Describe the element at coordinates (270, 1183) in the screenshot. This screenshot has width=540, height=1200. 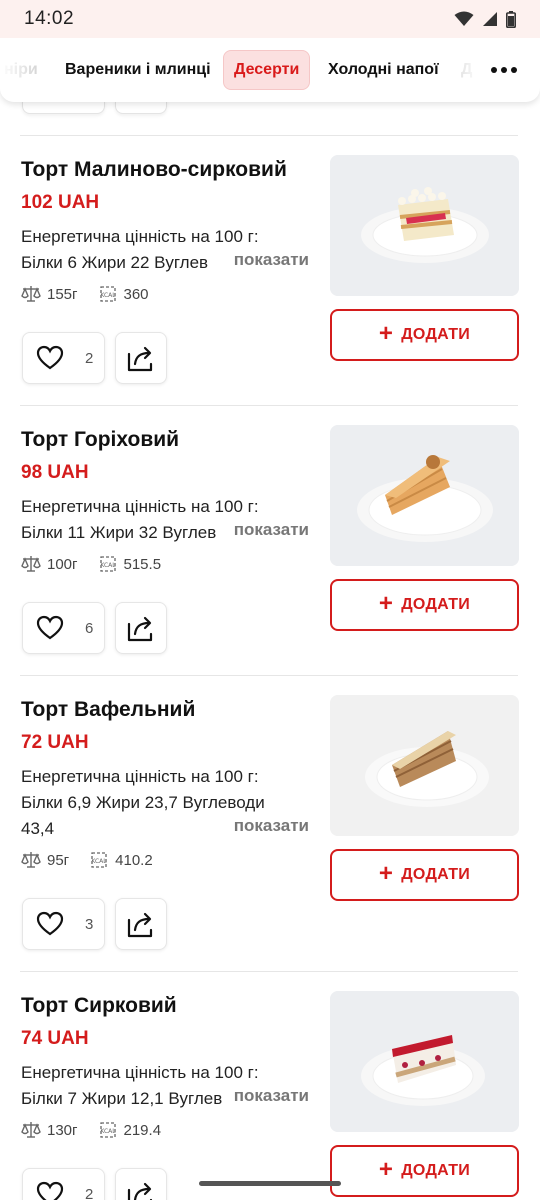
I see `home-indicator` at that location.